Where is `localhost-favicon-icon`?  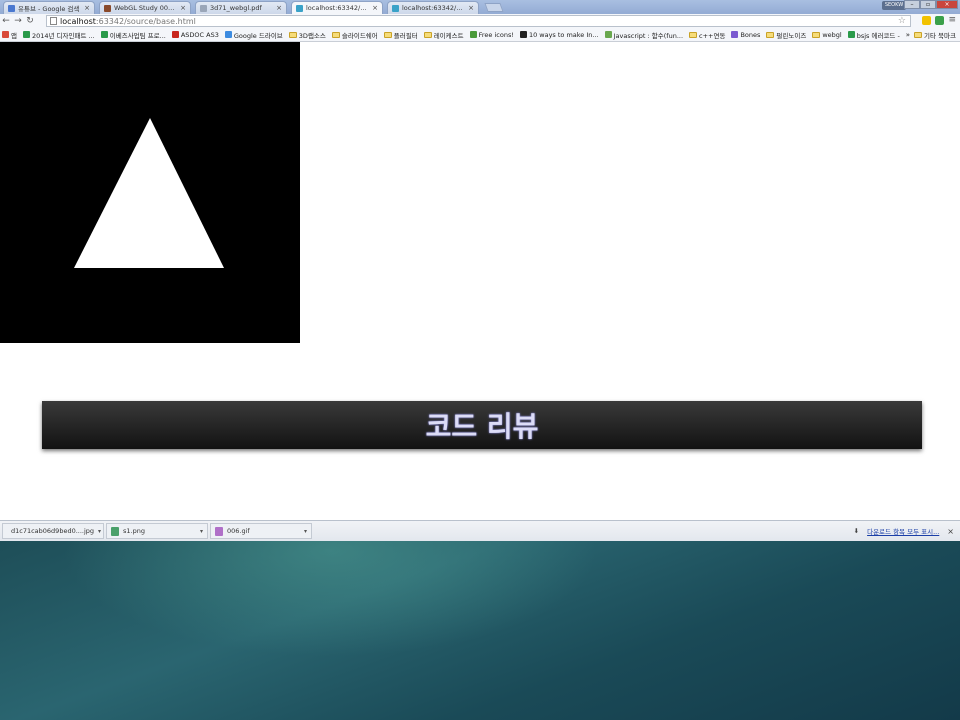 localhost-favicon-icon is located at coordinates (299, 8).